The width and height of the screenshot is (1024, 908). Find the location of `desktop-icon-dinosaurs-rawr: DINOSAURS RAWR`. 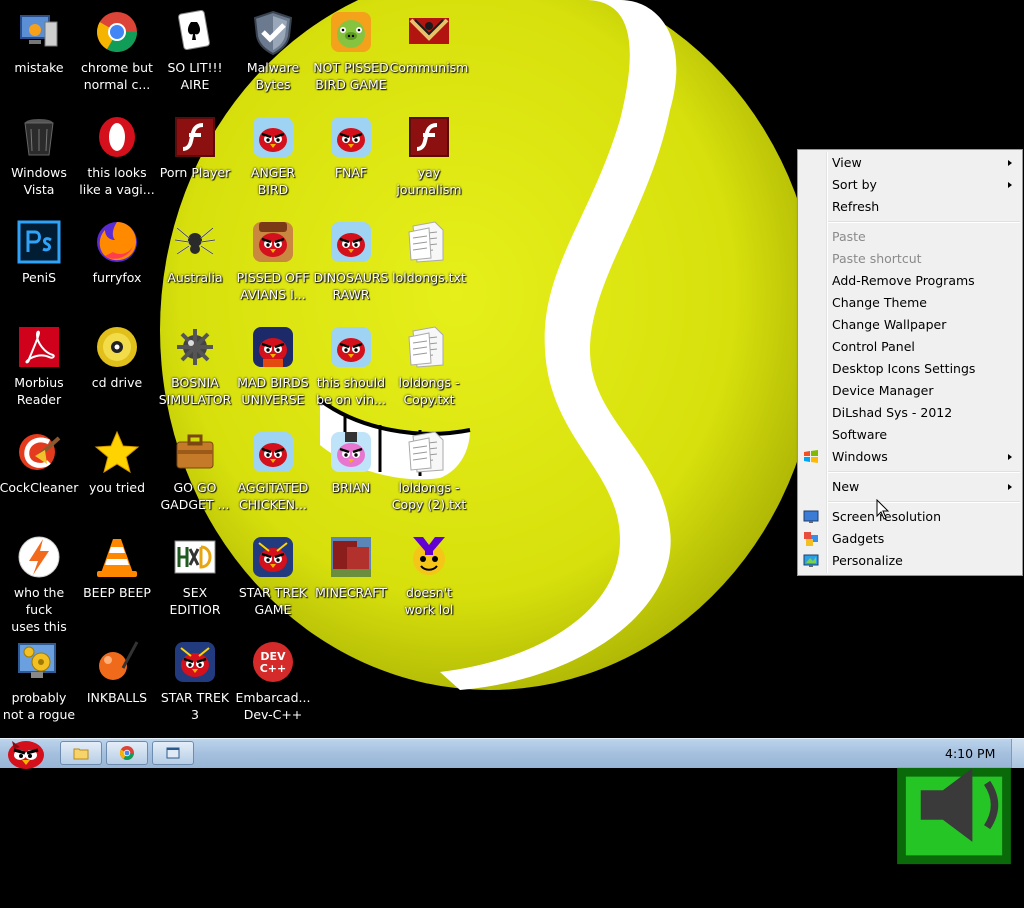

desktop-icon-dinosaurs-rawr: DINOSAURS RAWR is located at coordinates (351, 266).